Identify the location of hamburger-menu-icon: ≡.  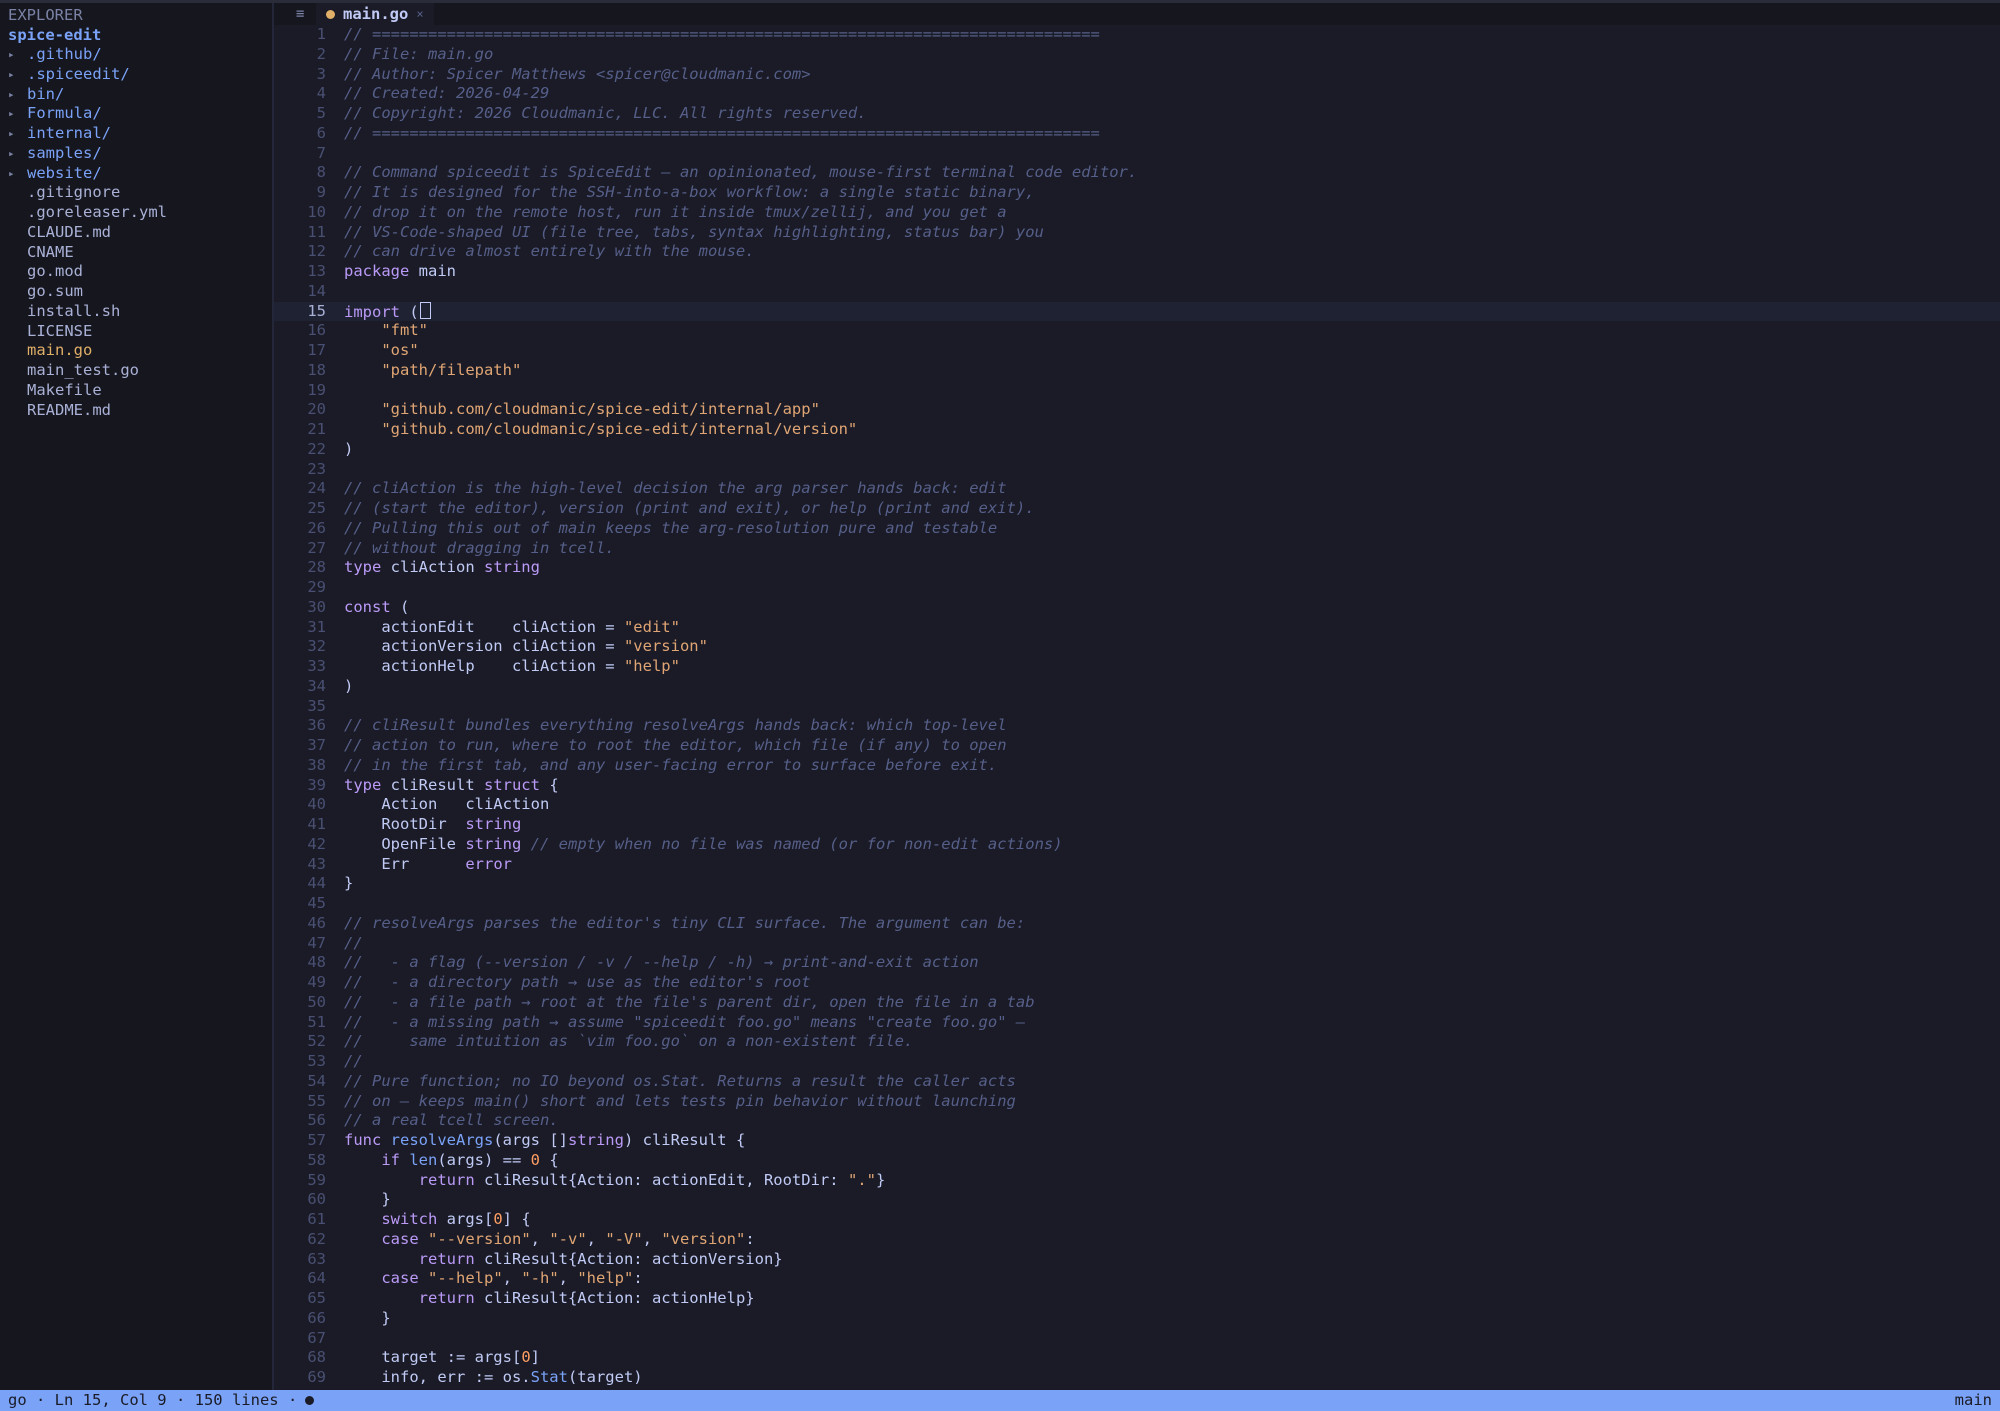
(300, 14).